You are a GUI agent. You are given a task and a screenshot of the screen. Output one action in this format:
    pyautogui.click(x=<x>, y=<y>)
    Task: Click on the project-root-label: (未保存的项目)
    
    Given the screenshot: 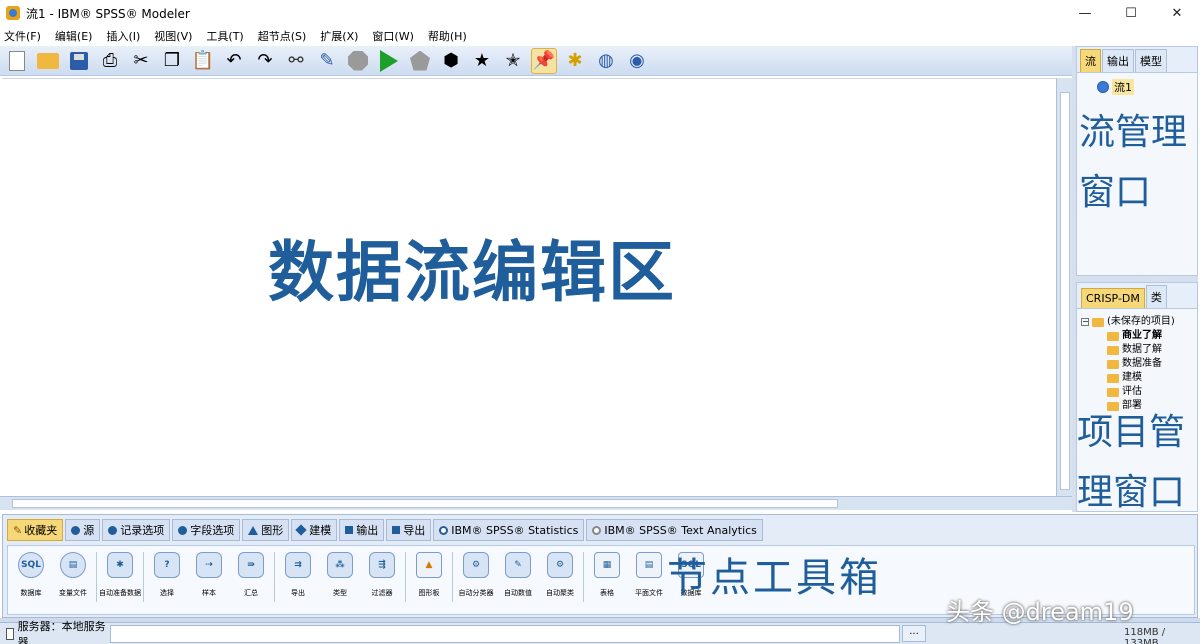 What is the action you would take?
    pyautogui.click(x=1141, y=321)
    